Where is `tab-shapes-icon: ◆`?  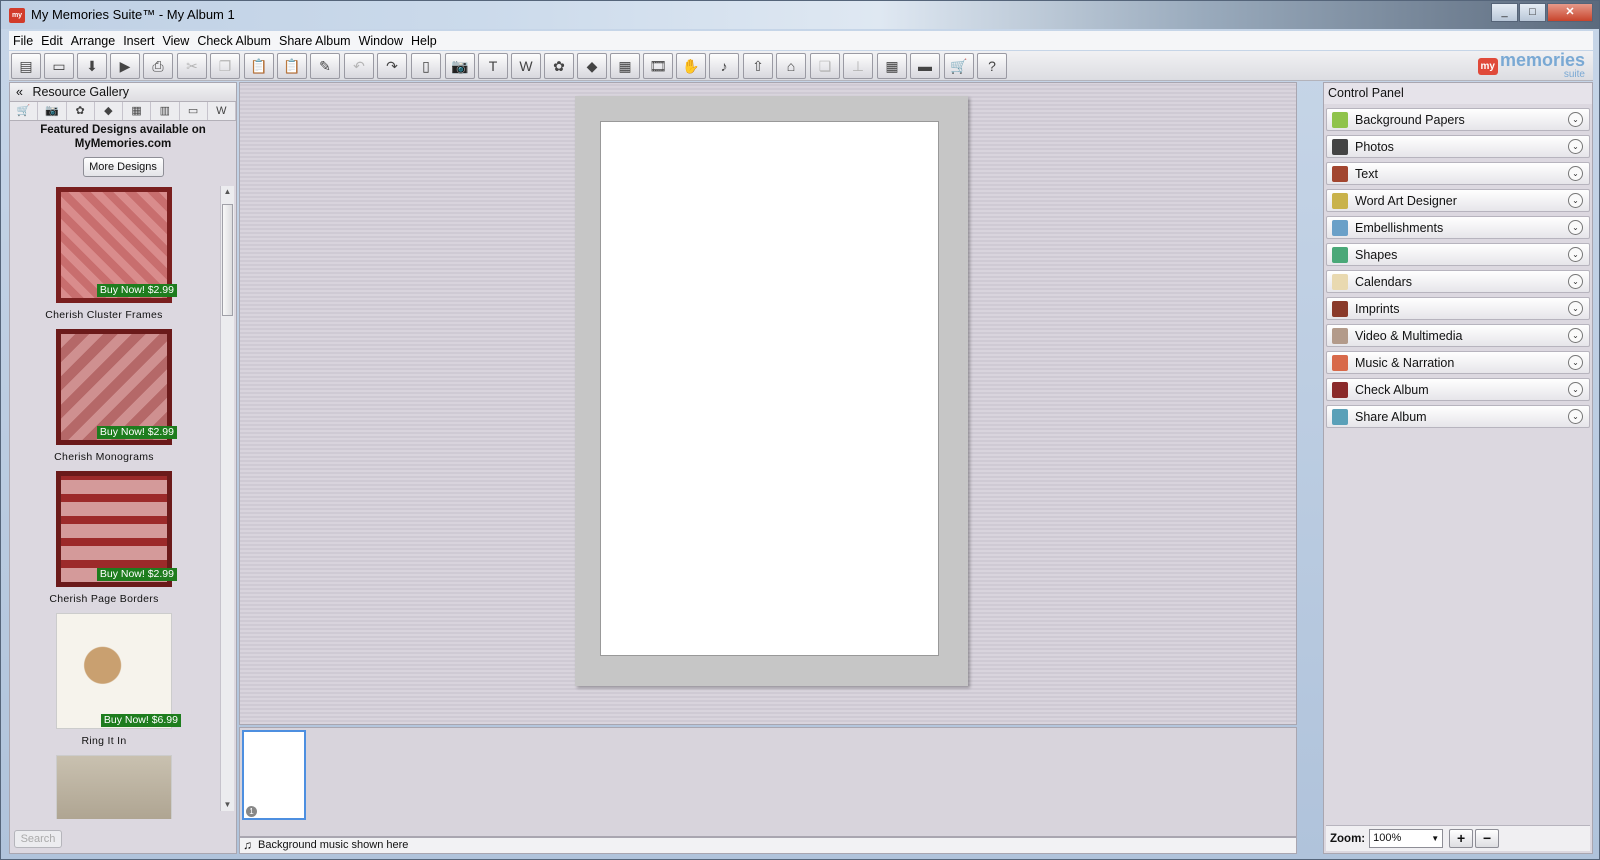
tab-shapes-icon: ◆ is located at coordinates (109, 111).